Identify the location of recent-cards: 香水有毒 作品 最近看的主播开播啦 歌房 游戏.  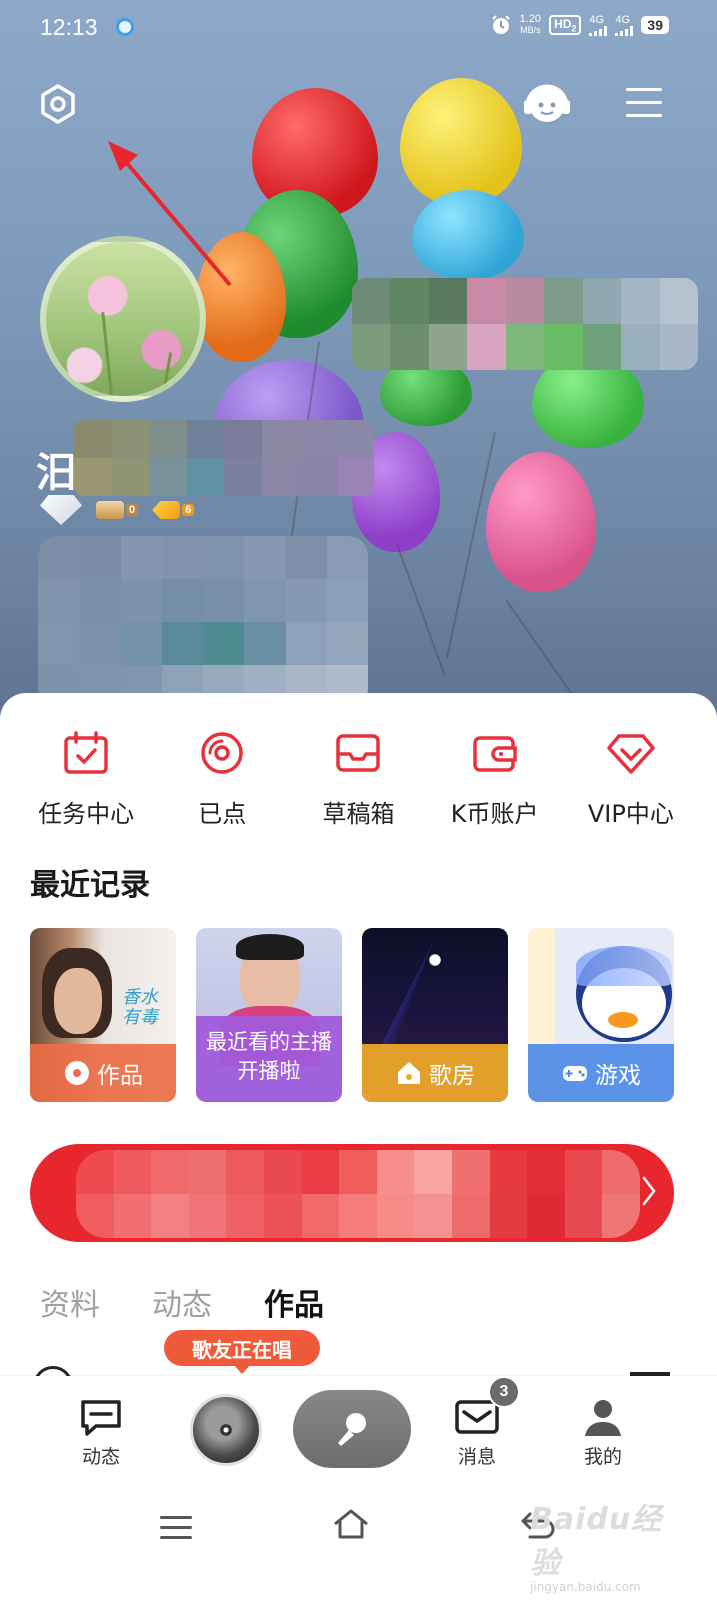
(352, 1015).